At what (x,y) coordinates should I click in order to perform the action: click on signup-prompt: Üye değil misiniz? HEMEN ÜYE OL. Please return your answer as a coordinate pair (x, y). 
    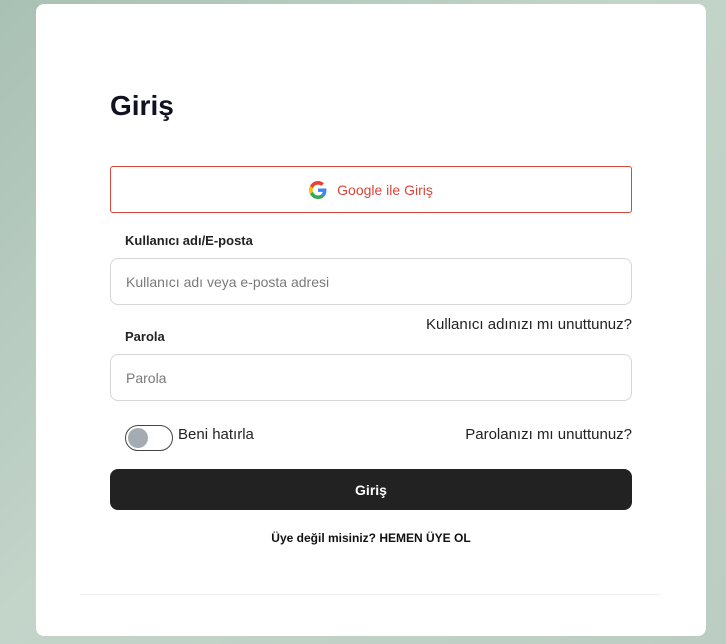
    Looking at the image, I should click on (371, 538).